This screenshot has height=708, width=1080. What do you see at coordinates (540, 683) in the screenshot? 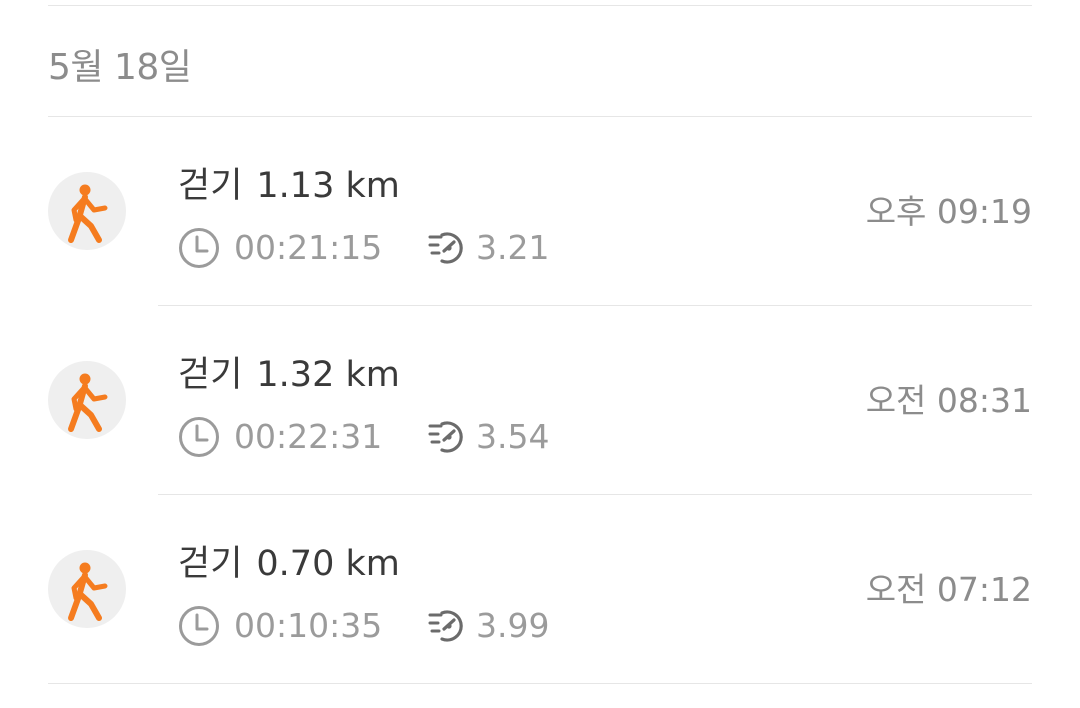
I see `row-divider` at bounding box center [540, 683].